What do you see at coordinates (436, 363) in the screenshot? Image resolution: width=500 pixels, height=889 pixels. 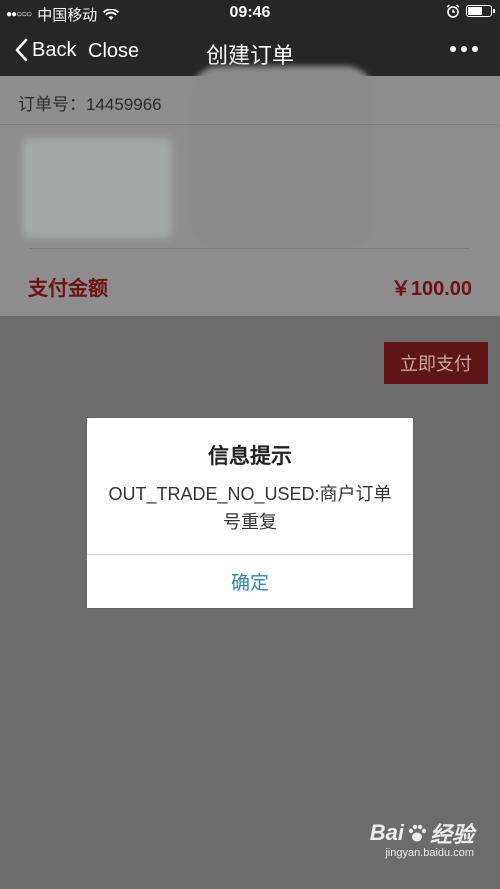 I see `pay-now-button: 立即支付` at bounding box center [436, 363].